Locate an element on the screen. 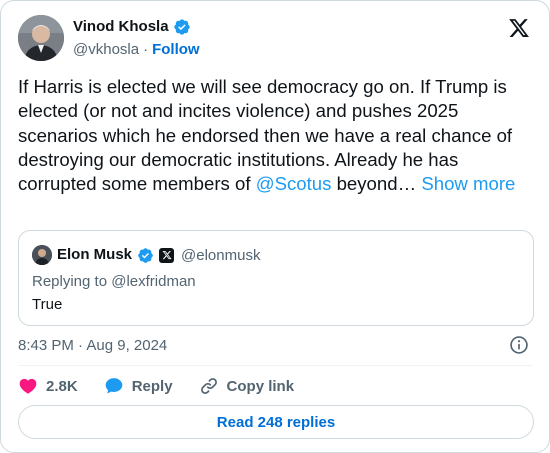  like-count: 2.8K is located at coordinates (62, 386).